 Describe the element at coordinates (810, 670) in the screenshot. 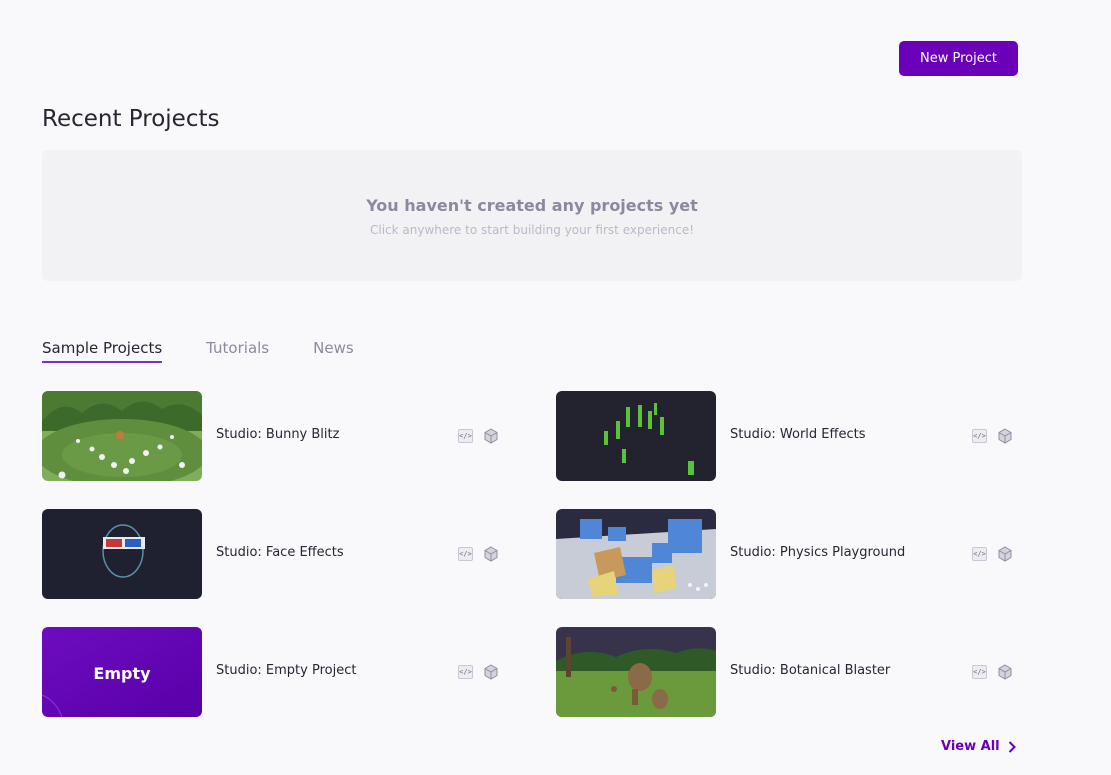

I see `project-title: Studio: Botanical Blaster` at that location.